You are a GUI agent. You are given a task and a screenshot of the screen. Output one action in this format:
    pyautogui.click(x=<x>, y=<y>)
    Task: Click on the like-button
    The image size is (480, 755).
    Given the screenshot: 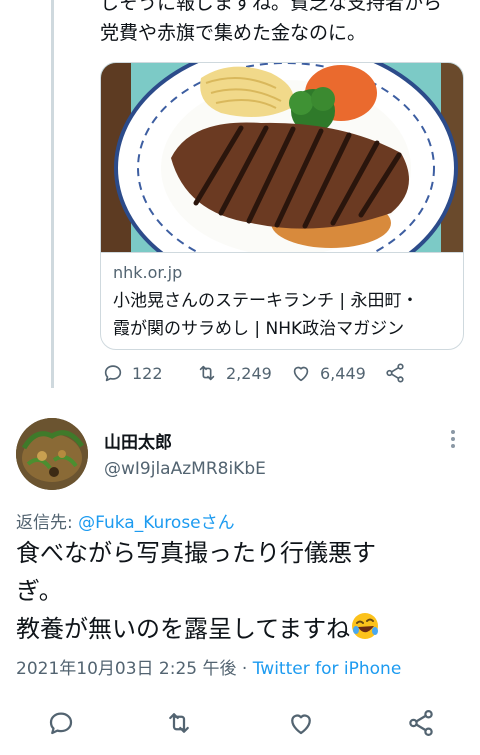 What is the action you would take?
    pyautogui.click(x=301, y=723)
    